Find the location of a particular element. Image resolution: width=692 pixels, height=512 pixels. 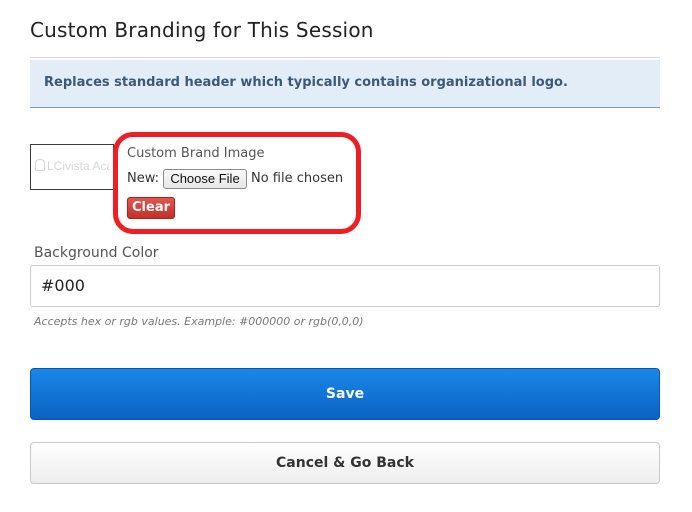

brand-logo-preview: LCivista Academ is located at coordinates (72, 168).